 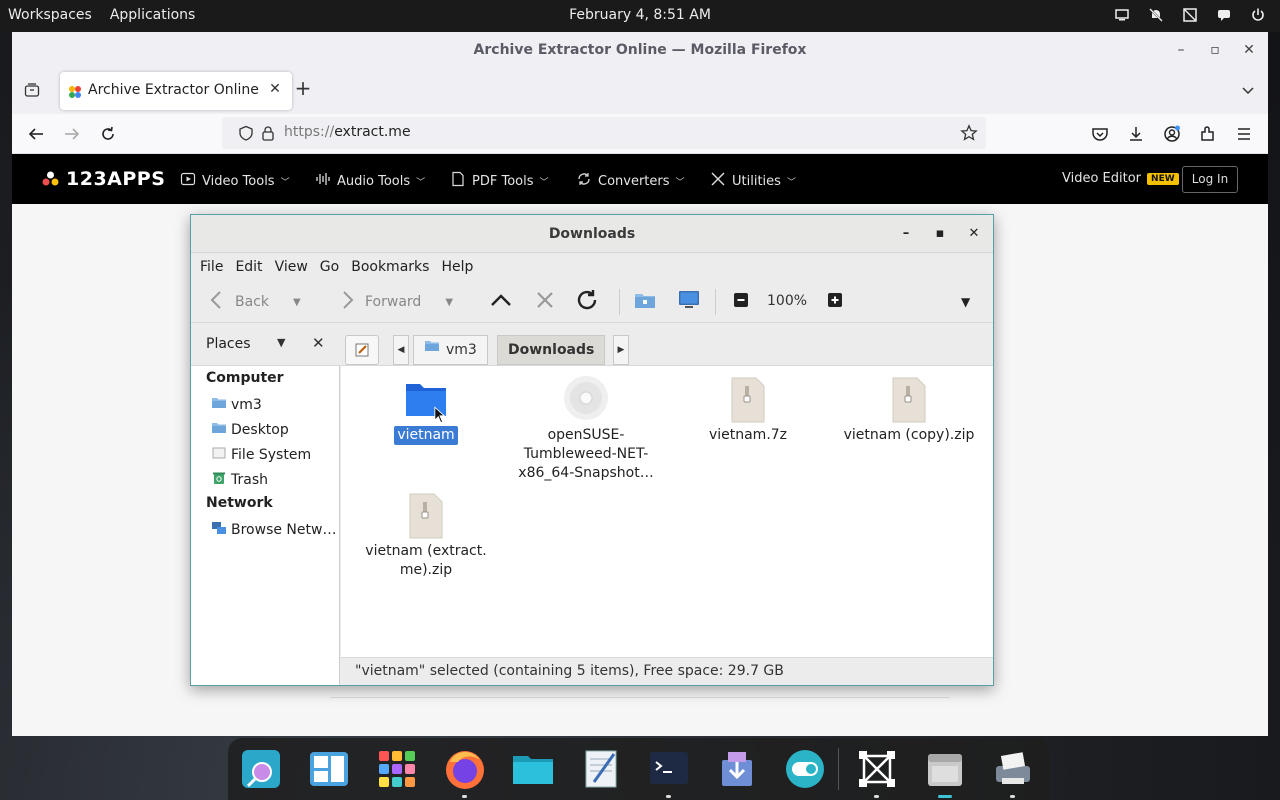 I want to click on stop-button, so click(x=545, y=302).